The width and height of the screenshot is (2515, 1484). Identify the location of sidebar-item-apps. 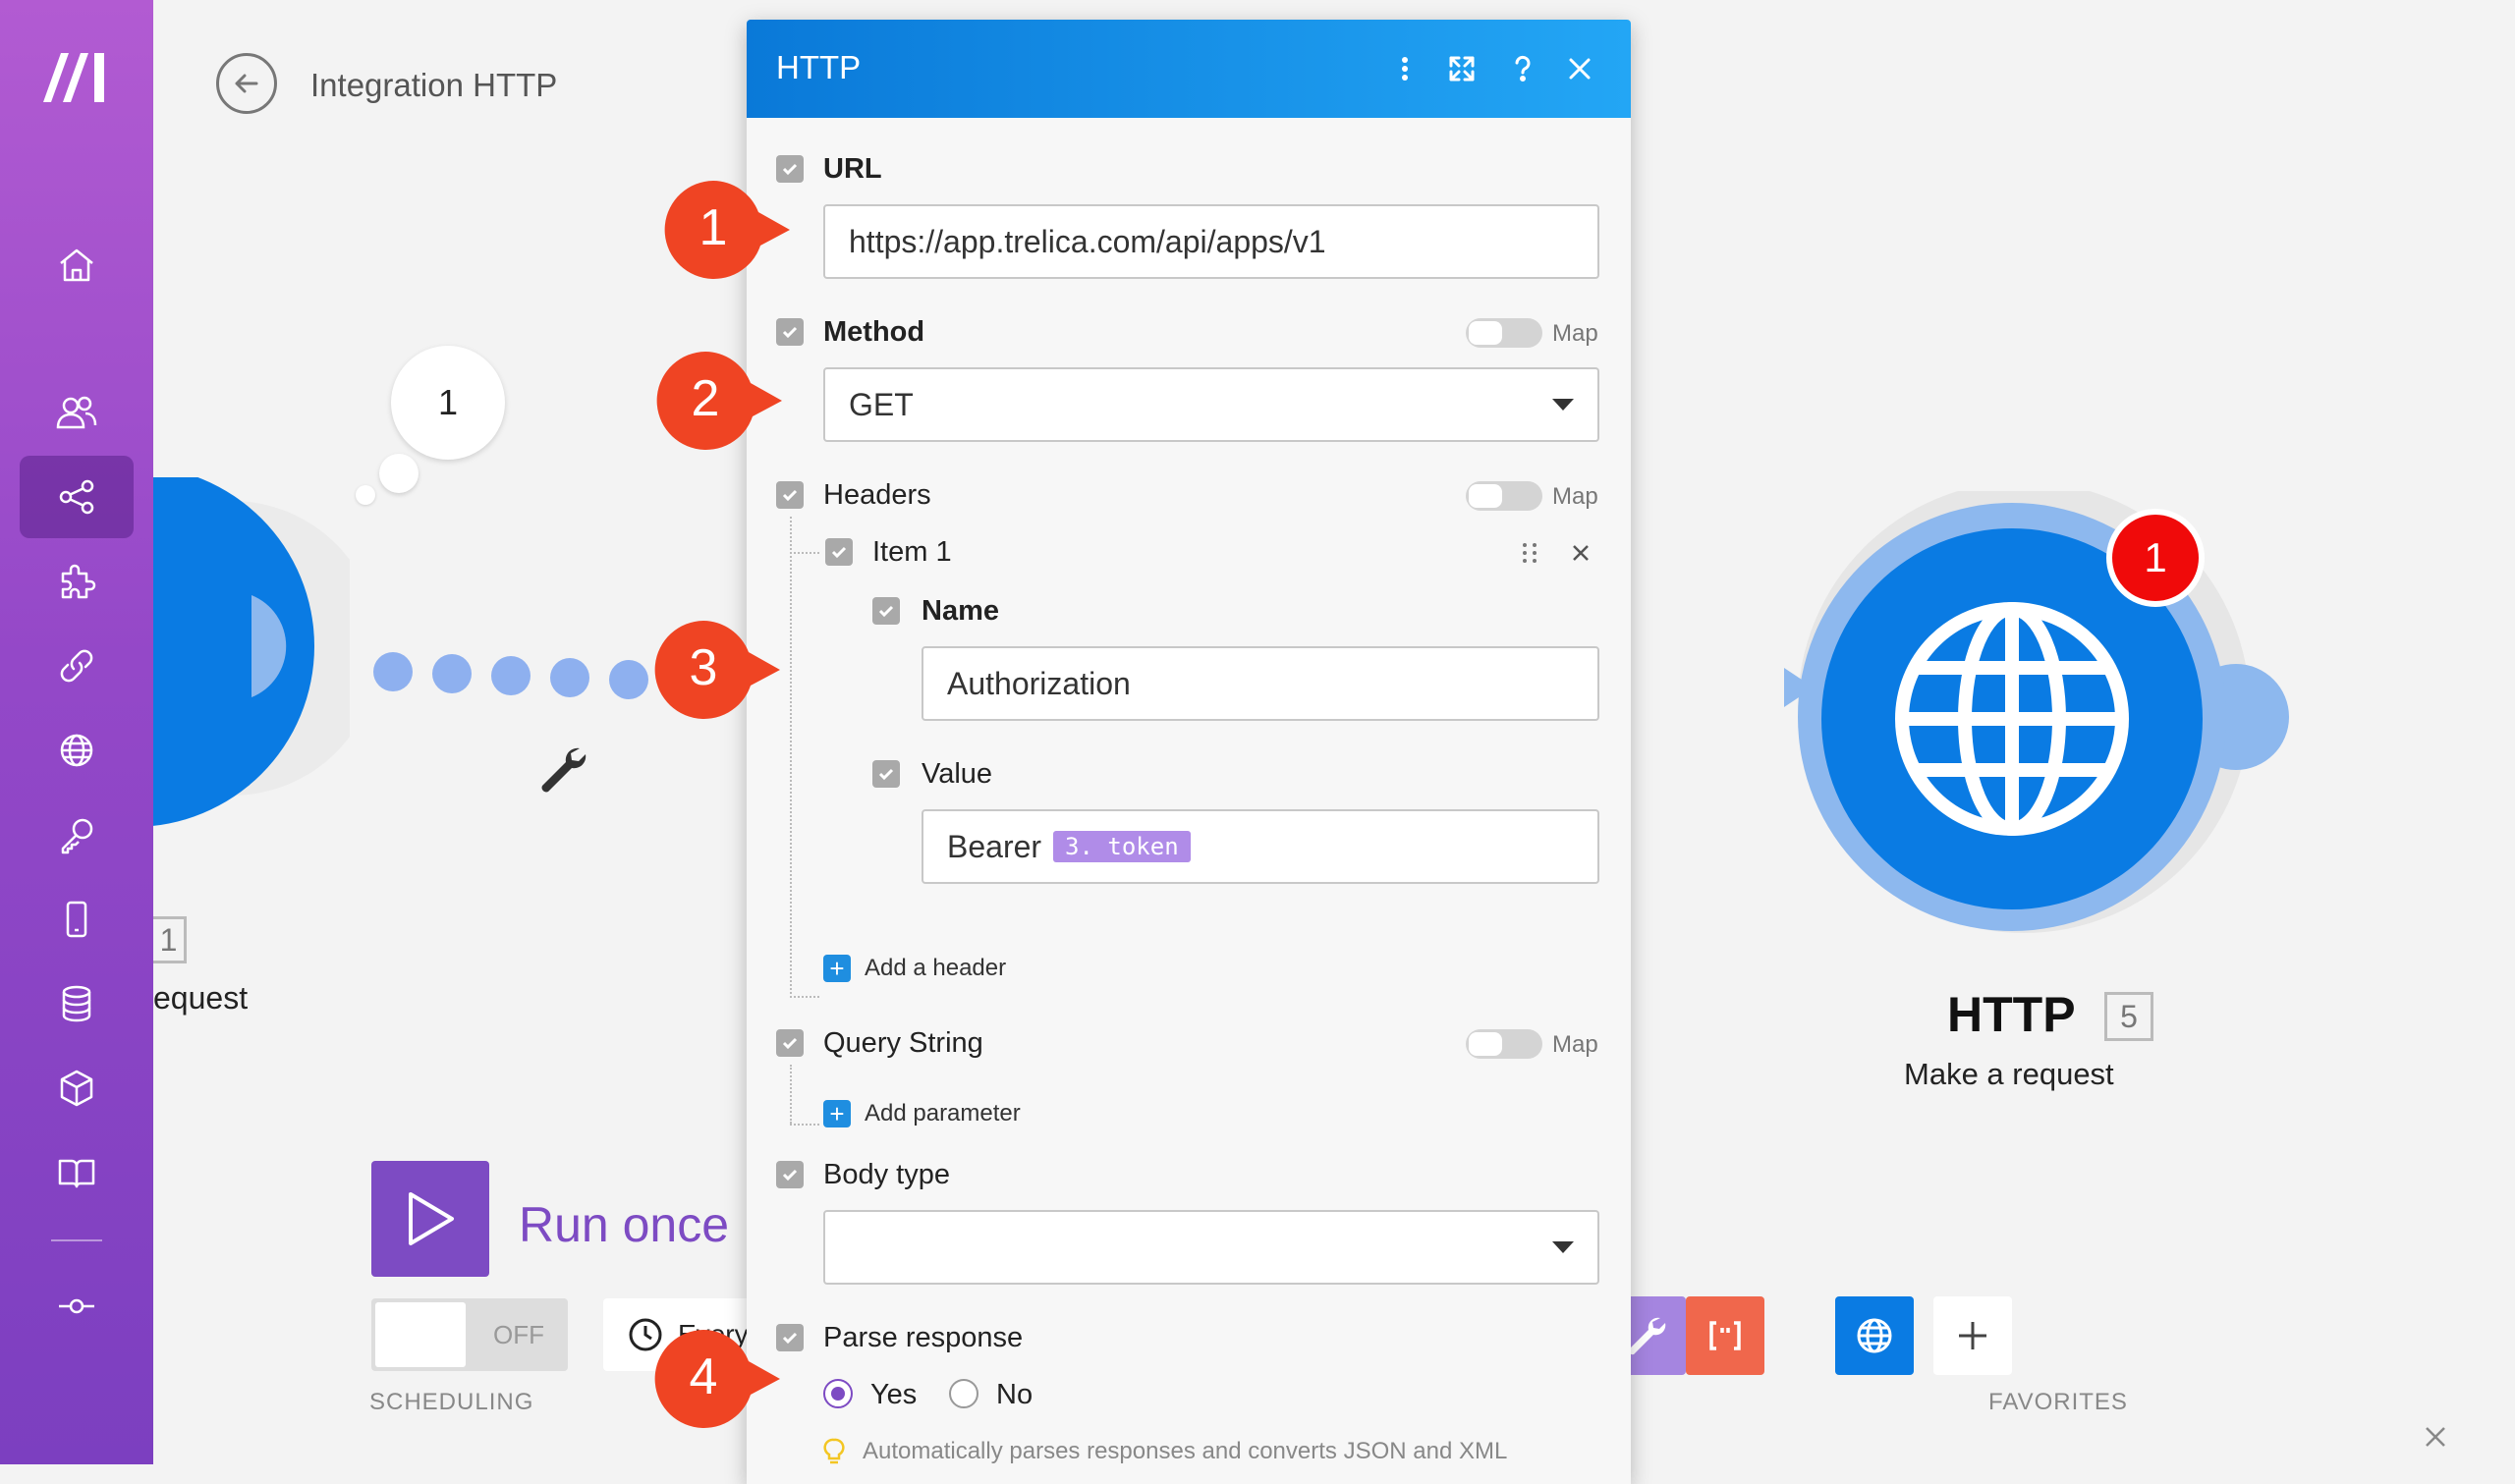
(77, 581).